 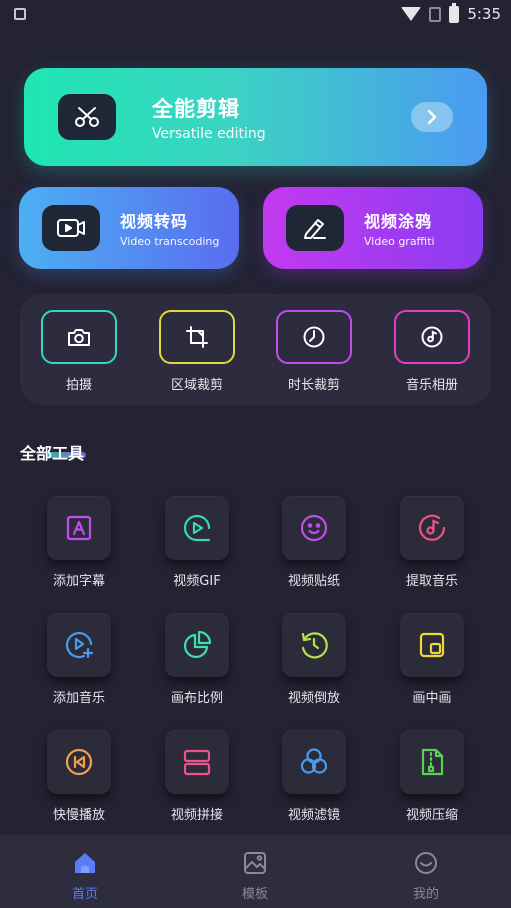 What do you see at coordinates (79, 762) in the screenshot?
I see `skip-back-icon` at bounding box center [79, 762].